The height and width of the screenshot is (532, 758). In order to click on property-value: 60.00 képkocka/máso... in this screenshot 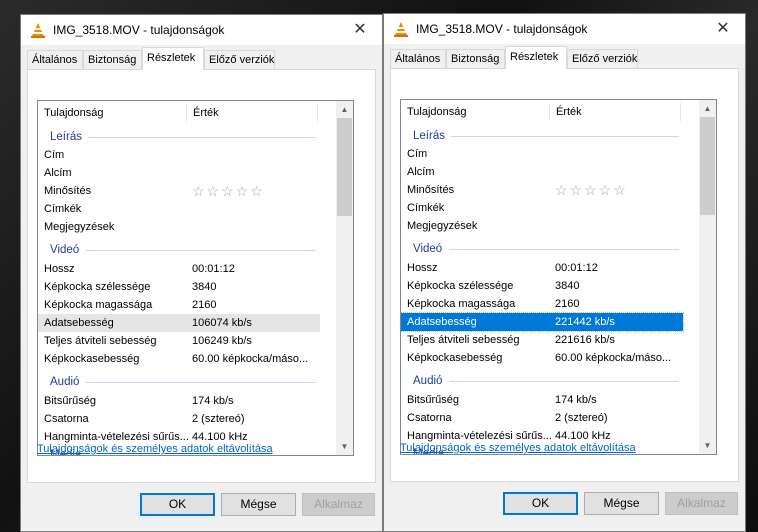, I will do `click(250, 359)`.